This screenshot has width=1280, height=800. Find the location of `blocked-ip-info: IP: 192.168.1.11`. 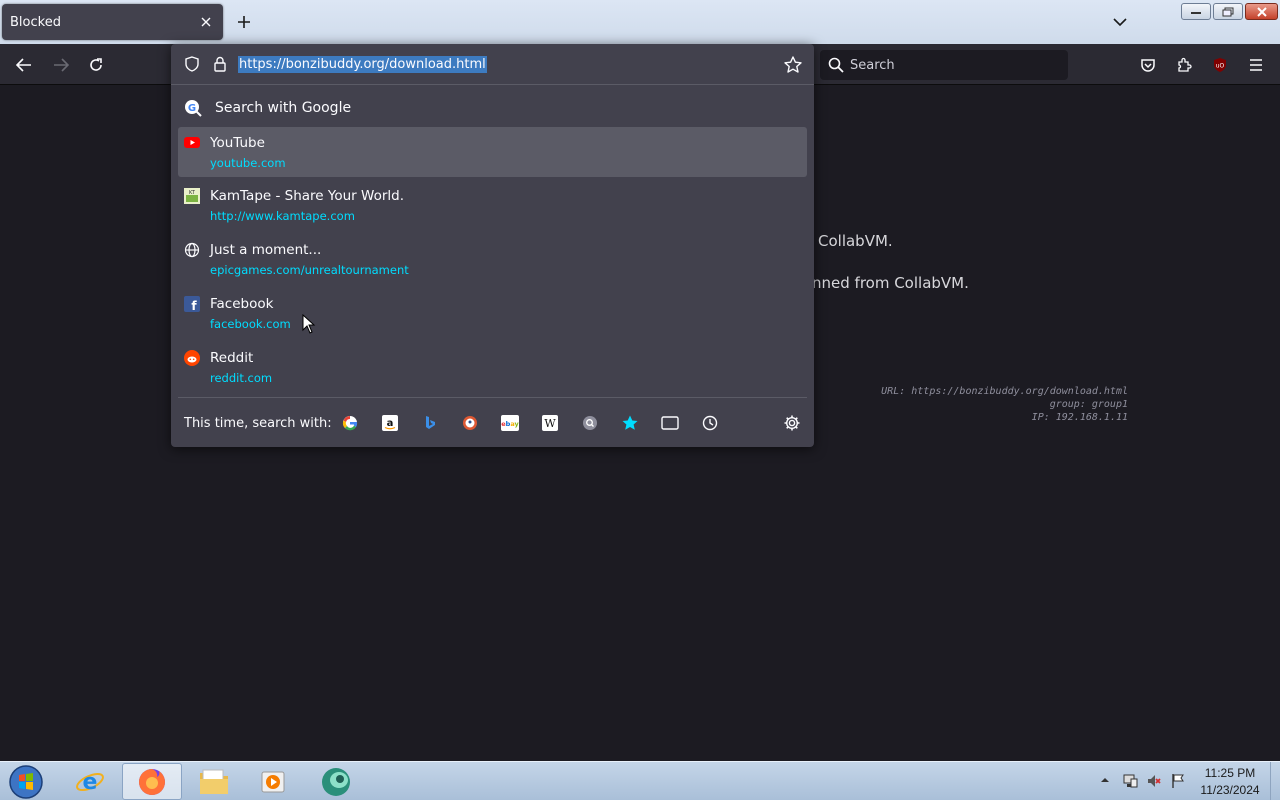

blocked-ip-info: IP: 192.168.1.11 is located at coordinates (1079, 417).